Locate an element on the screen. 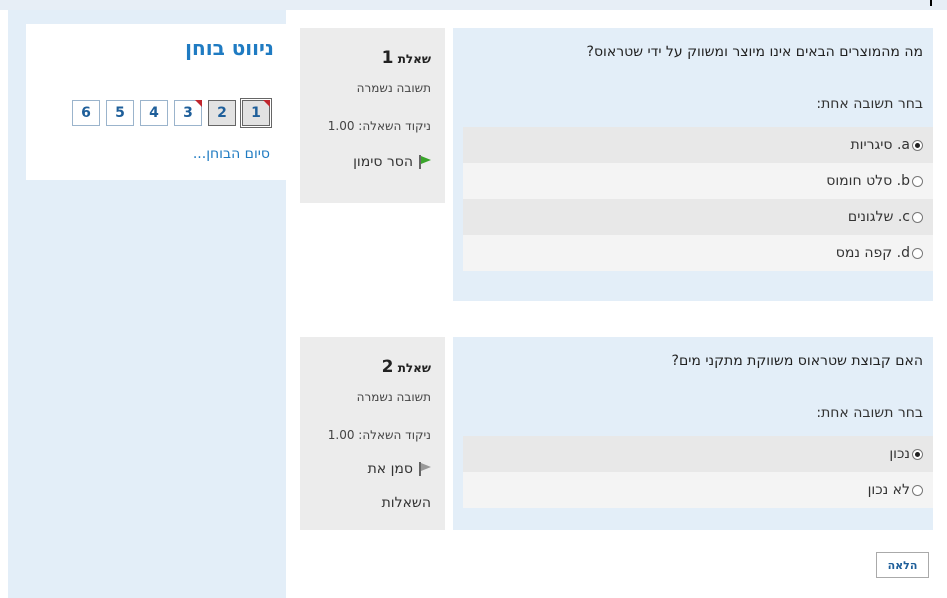  answer-option-d: d. קפה נמס is located at coordinates (698, 253).